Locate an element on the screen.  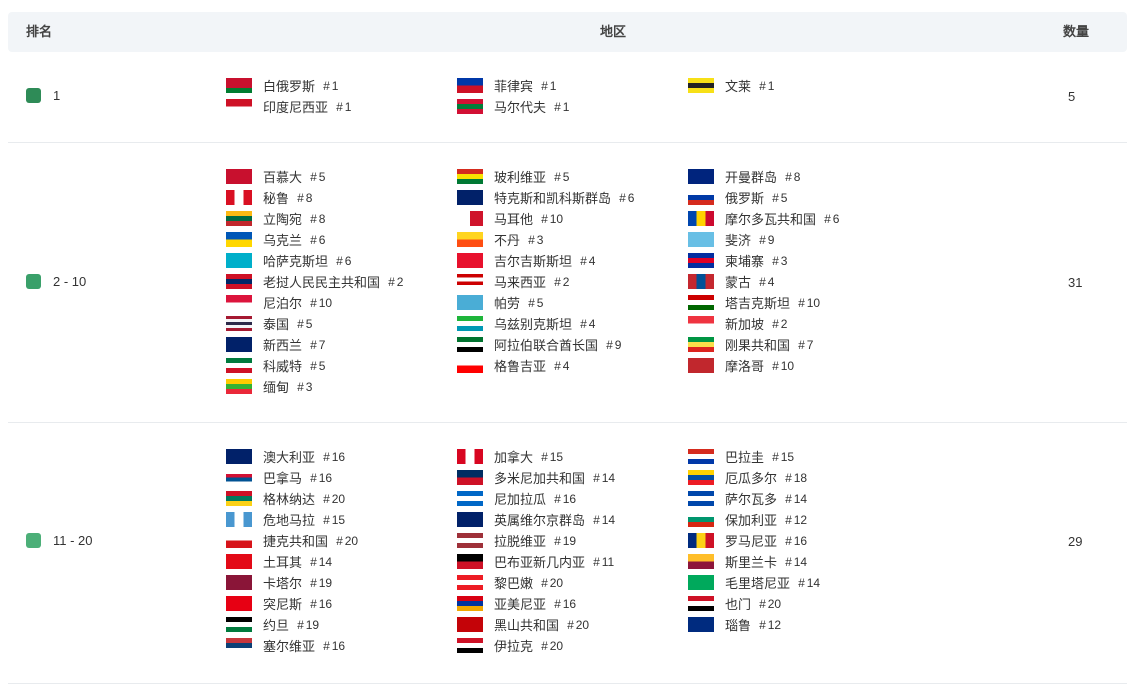
header-count: 数量 is located at coordinates (1076, 31).